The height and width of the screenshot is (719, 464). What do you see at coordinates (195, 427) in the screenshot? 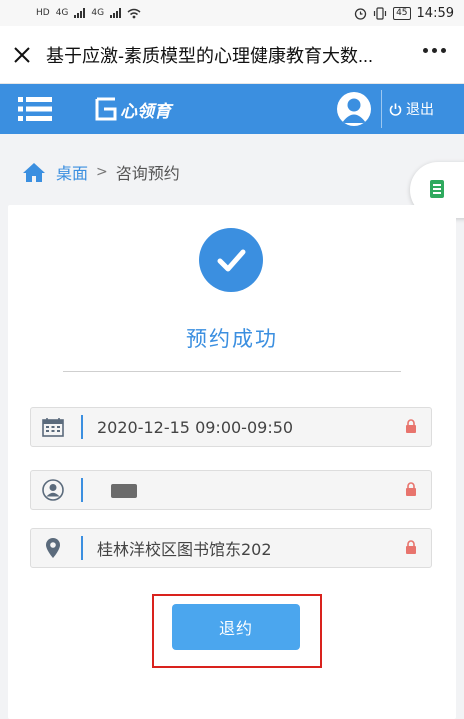
I see `appointment-time-value: 2020-12-15 09:00-09:50` at bounding box center [195, 427].